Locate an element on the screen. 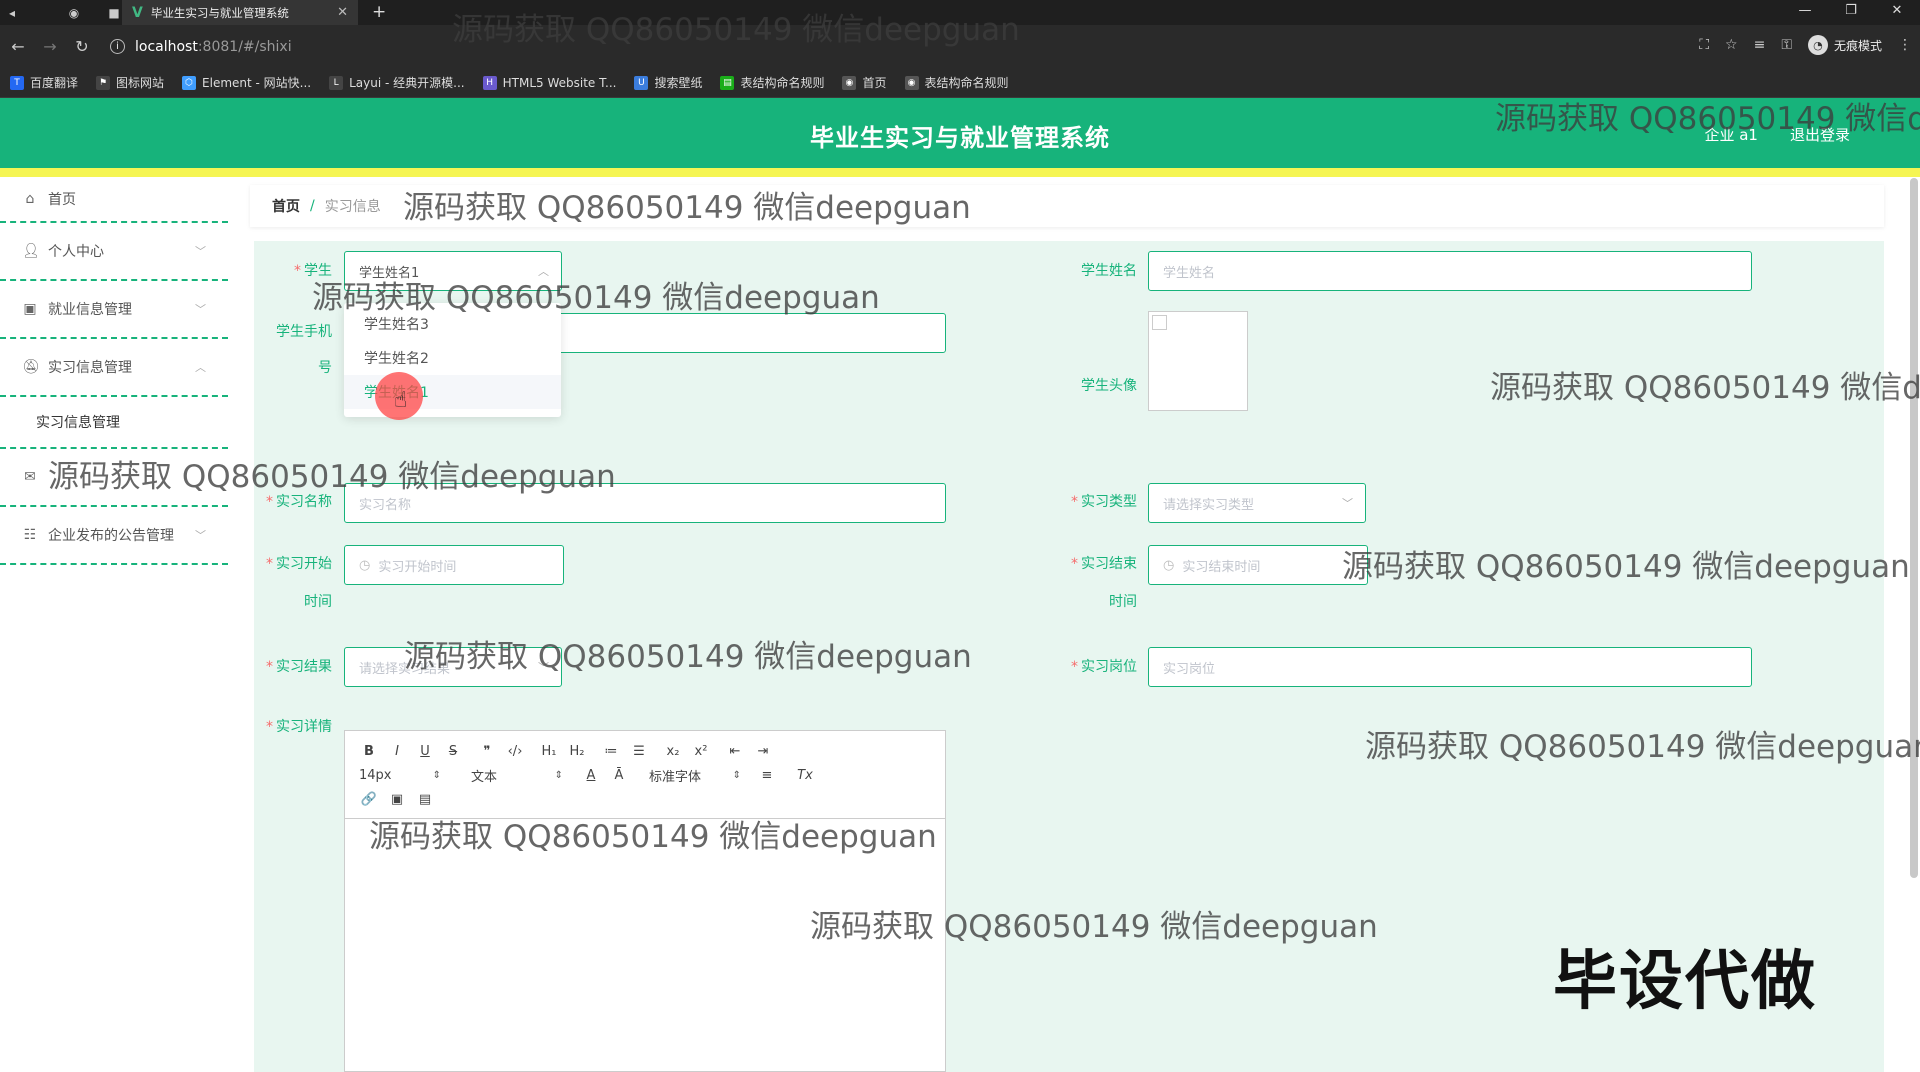 This screenshot has height=1072, width=1920. globe-bookmark-icon: ◉ is located at coordinates (911, 82).